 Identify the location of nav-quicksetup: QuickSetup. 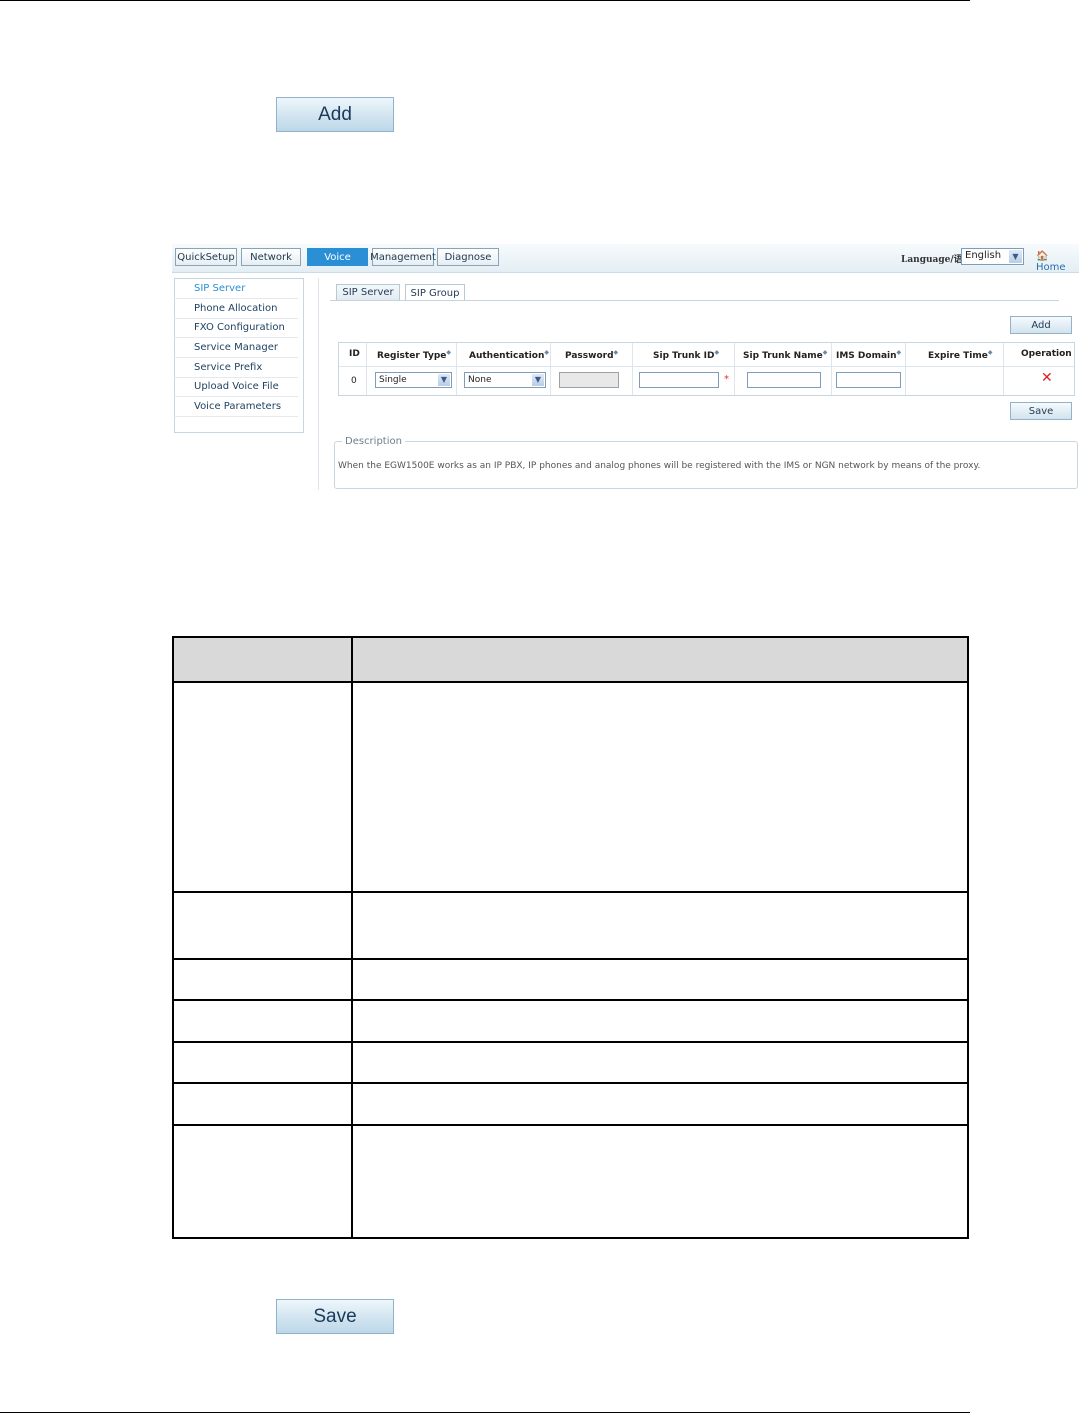
(206, 257).